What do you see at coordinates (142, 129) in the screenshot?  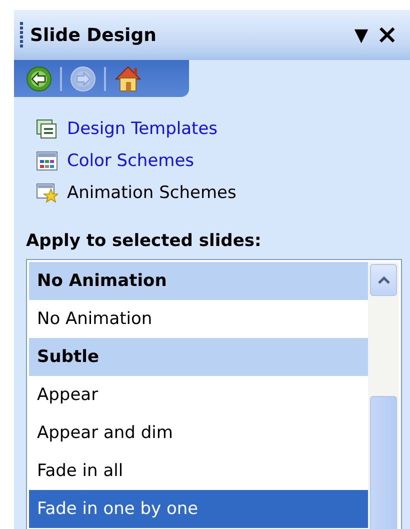 I see `task-link: Design Templates` at bounding box center [142, 129].